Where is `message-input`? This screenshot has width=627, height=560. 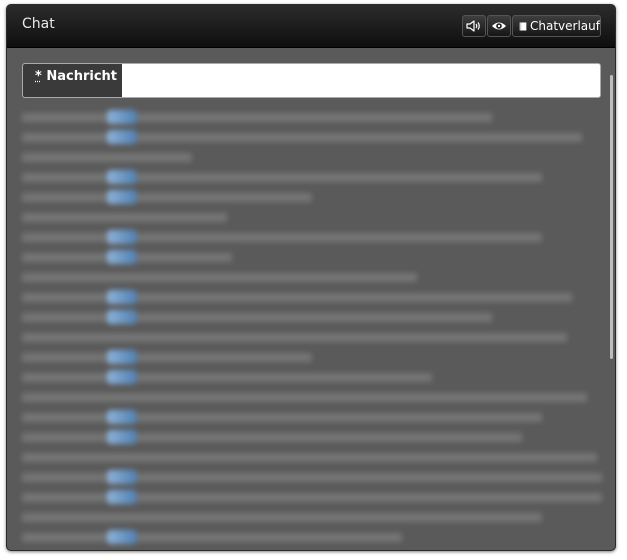
message-input is located at coordinates (361, 80).